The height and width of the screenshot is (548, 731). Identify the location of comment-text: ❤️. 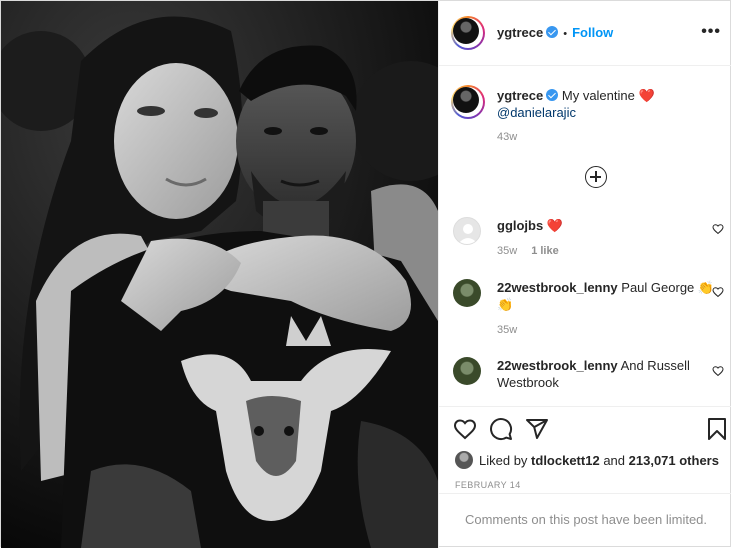
(555, 225).